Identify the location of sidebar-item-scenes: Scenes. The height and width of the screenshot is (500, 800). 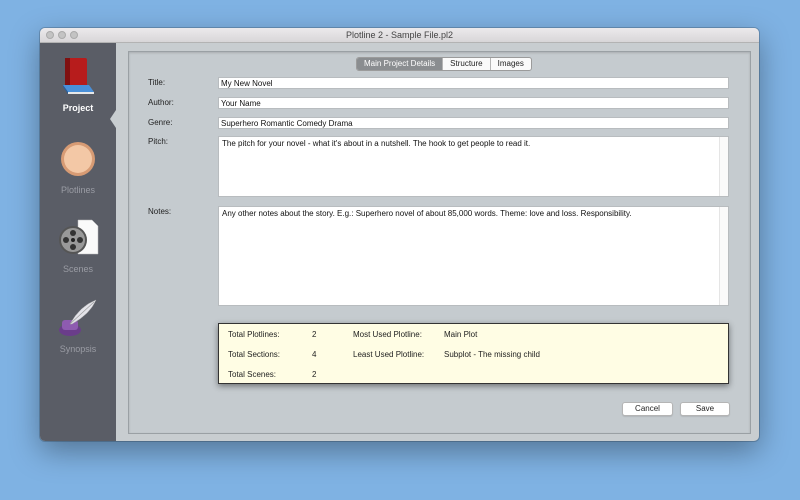
(78, 246).